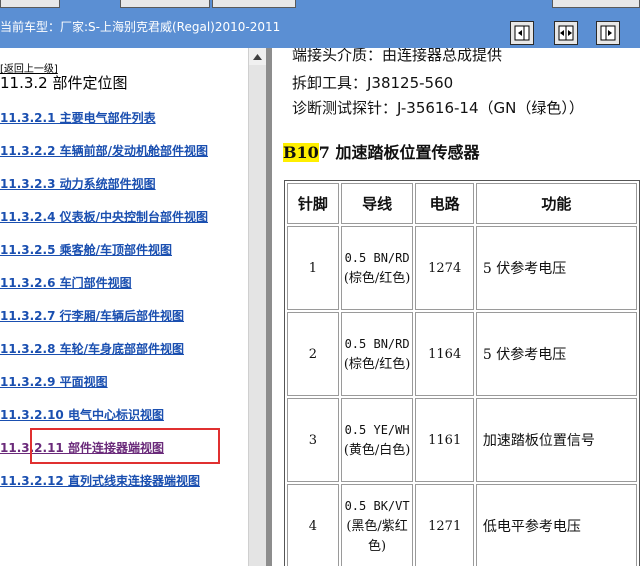 This screenshot has height=566, width=640. What do you see at coordinates (92, 348) in the screenshot?
I see `nav-link-11-3-2-8: 11.3.2.8 车轮/车身底部部件视图` at bounding box center [92, 348].